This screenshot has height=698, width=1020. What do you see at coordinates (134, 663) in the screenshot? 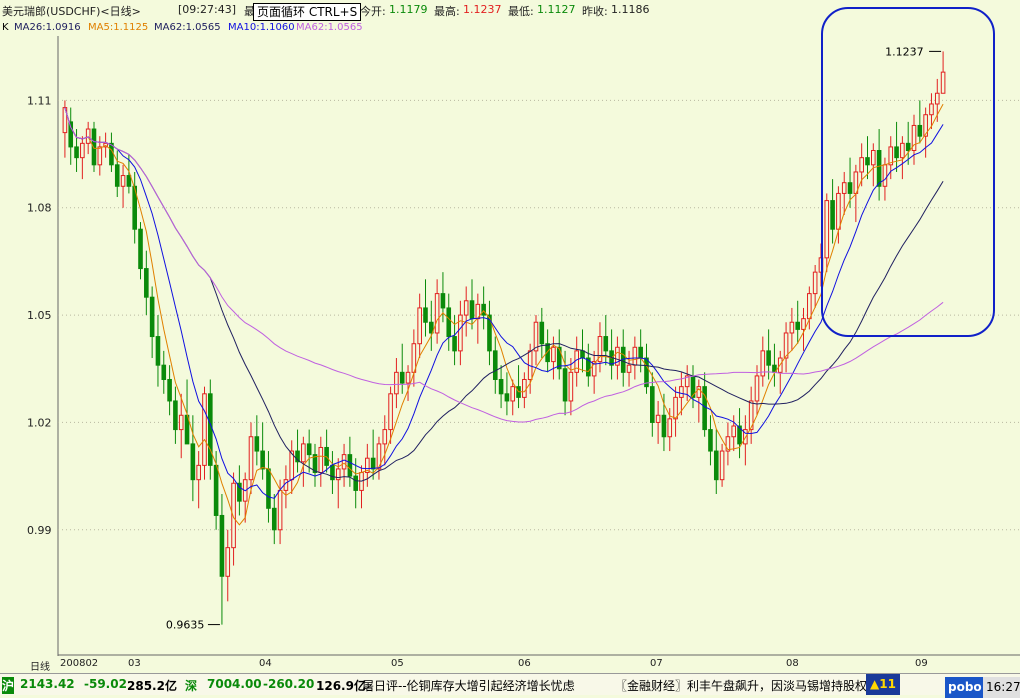
I see `x-tick-03: 03` at bounding box center [134, 663].